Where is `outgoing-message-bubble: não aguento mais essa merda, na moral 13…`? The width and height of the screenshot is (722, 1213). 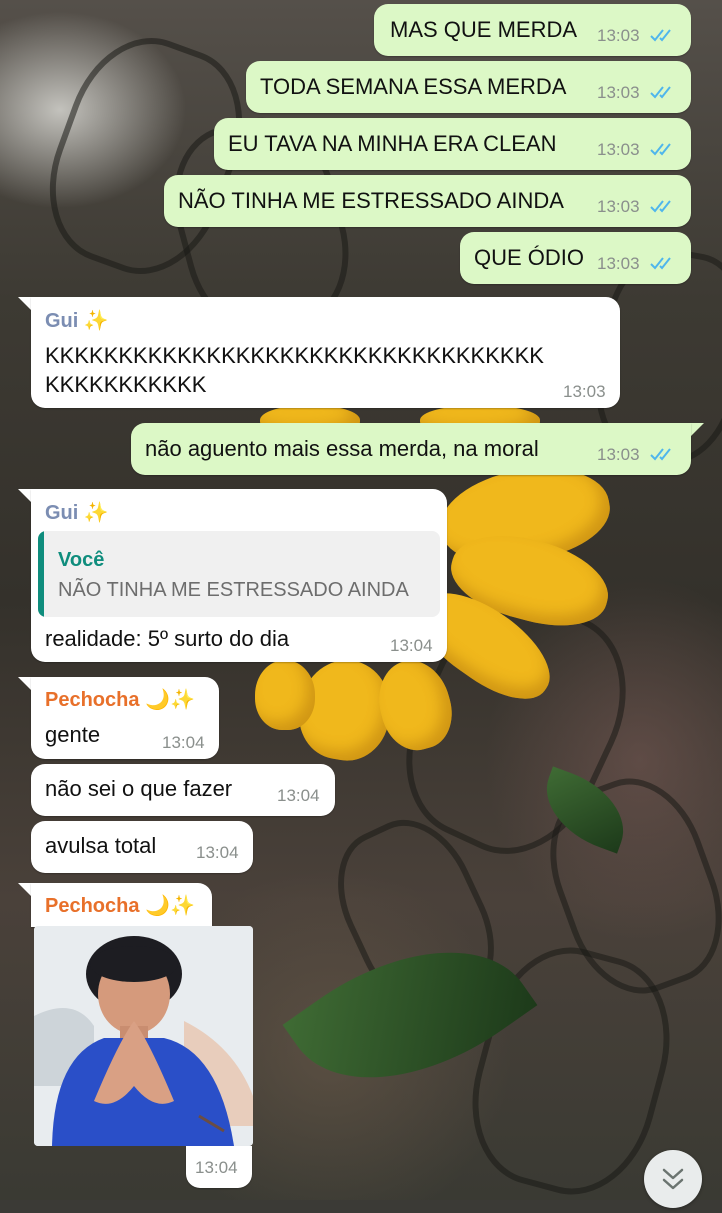
outgoing-message-bubble: não aguento mais essa merda, na moral 13… is located at coordinates (411, 449).